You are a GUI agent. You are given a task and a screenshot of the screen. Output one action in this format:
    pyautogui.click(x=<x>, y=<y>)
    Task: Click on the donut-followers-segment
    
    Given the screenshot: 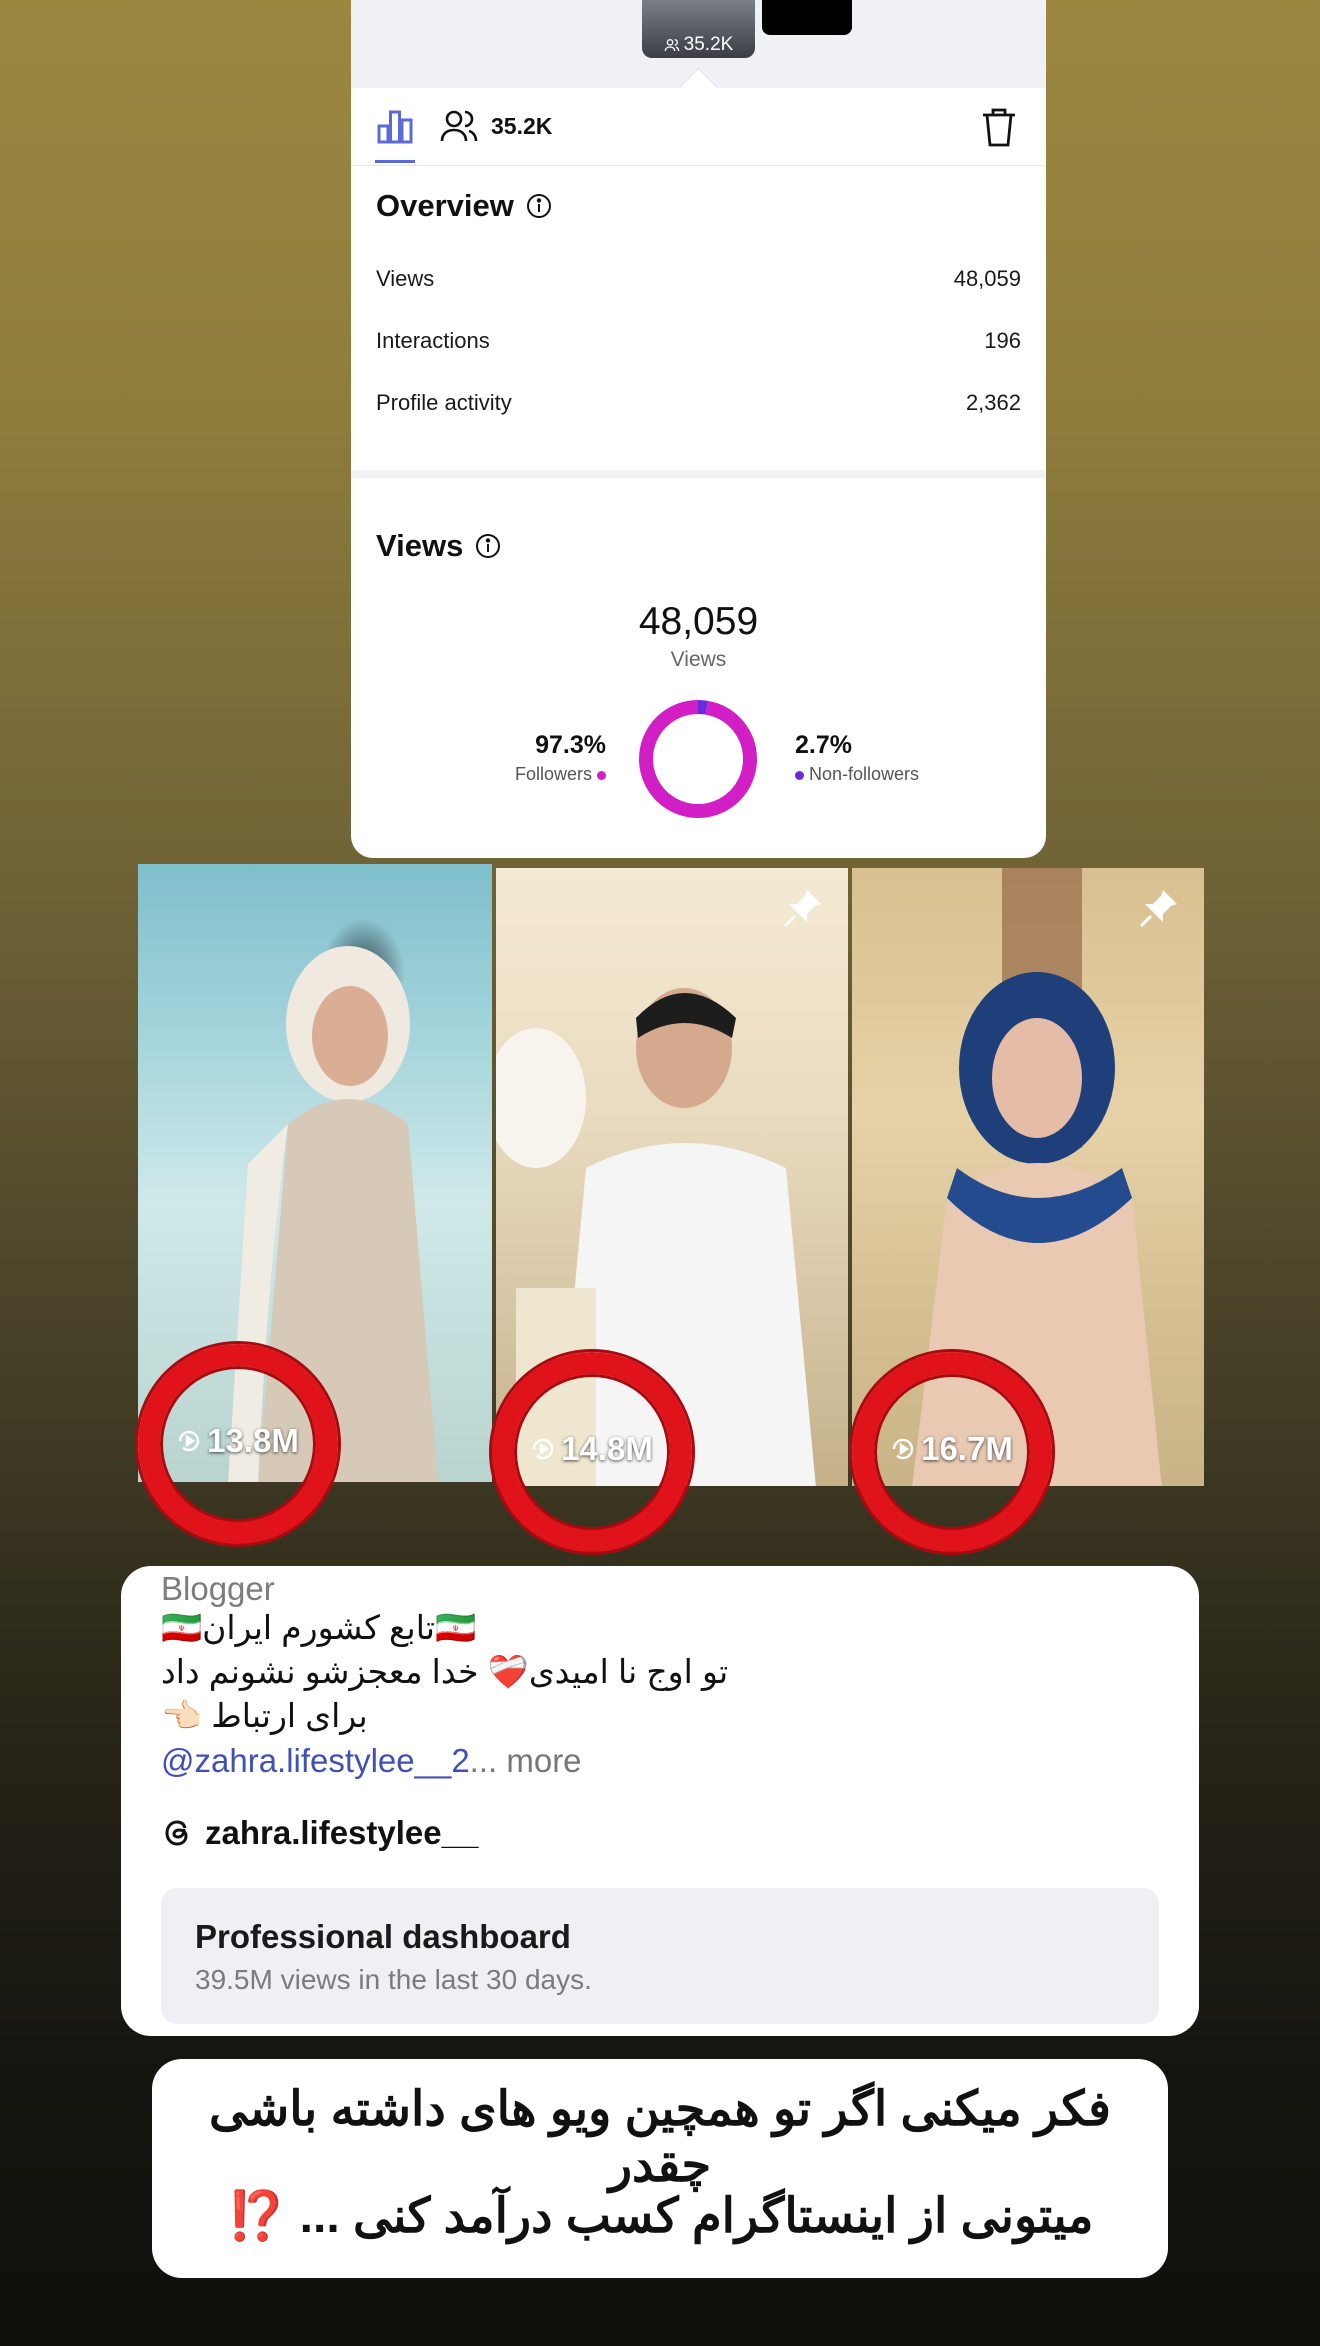 What is the action you would take?
    pyautogui.click(x=698, y=759)
    